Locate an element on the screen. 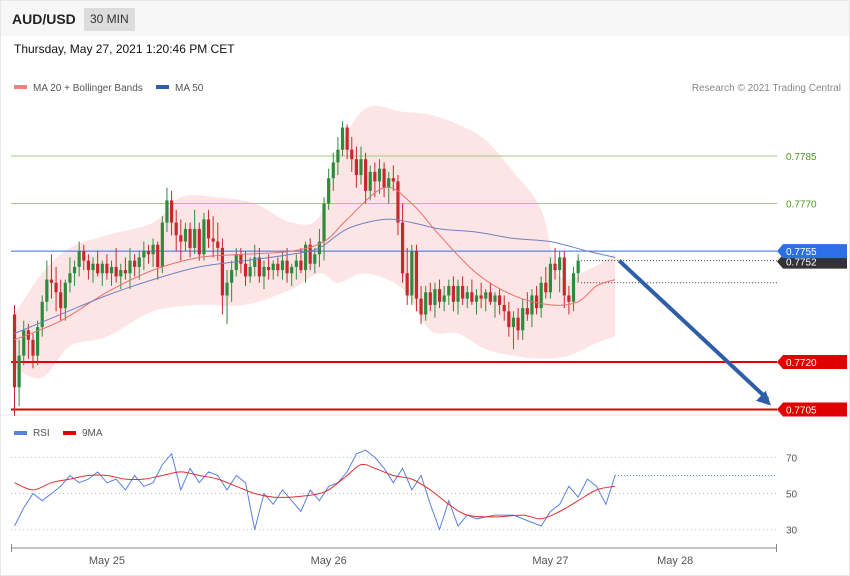 The width and height of the screenshot is (850, 576). x-tick-label: May 26 is located at coordinates (329, 561).